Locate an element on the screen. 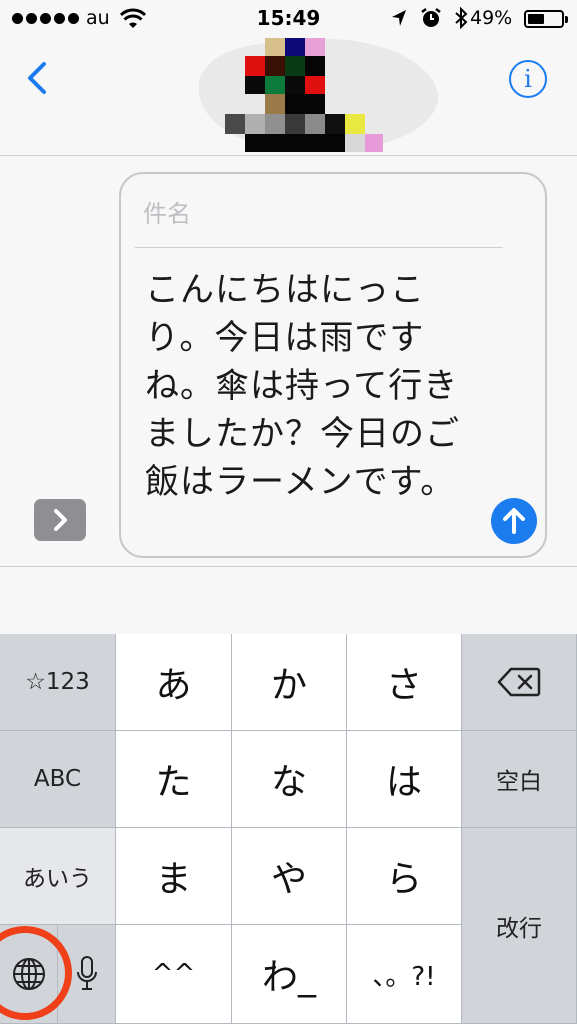 The image size is (577, 1024). kana-key-ta: た is located at coordinates (174, 779).